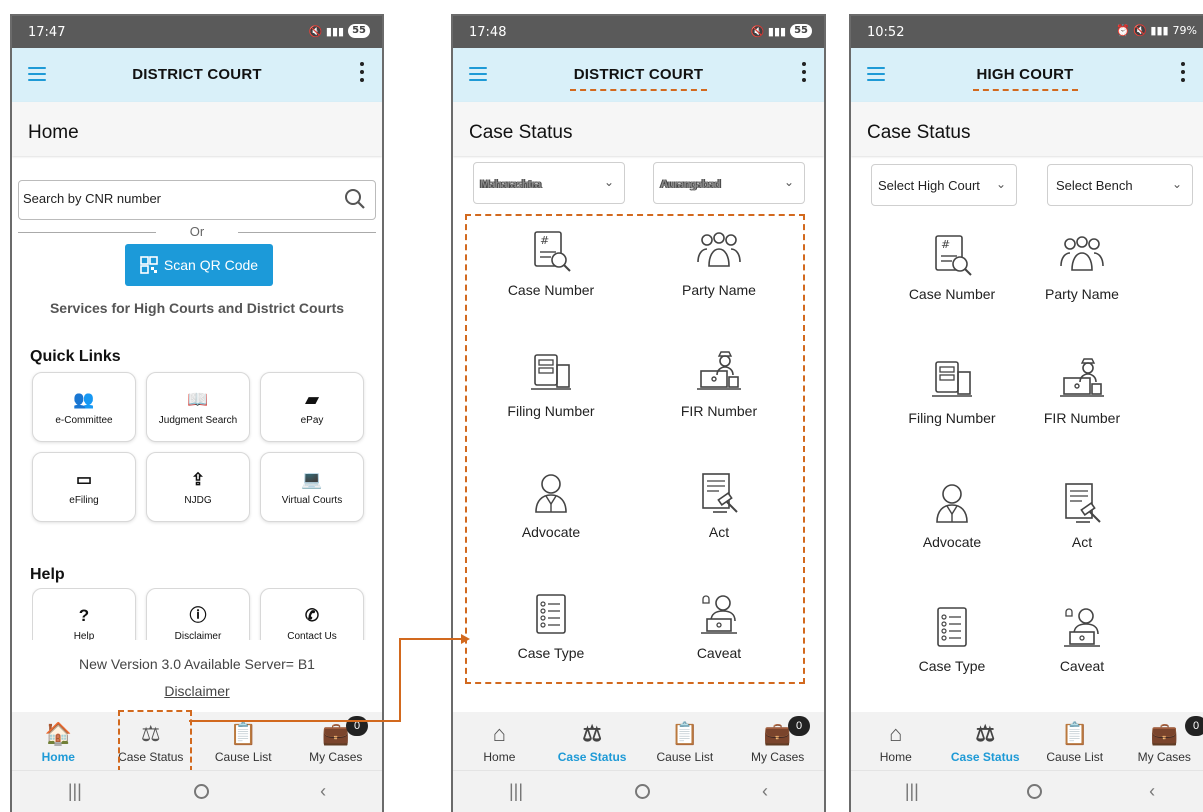 The height and width of the screenshot is (812, 1203). What do you see at coordinates (198, 487) in the screenshot?
I see `tile-njdg: ⇪ NJDG` at bounding box center [198, 487].